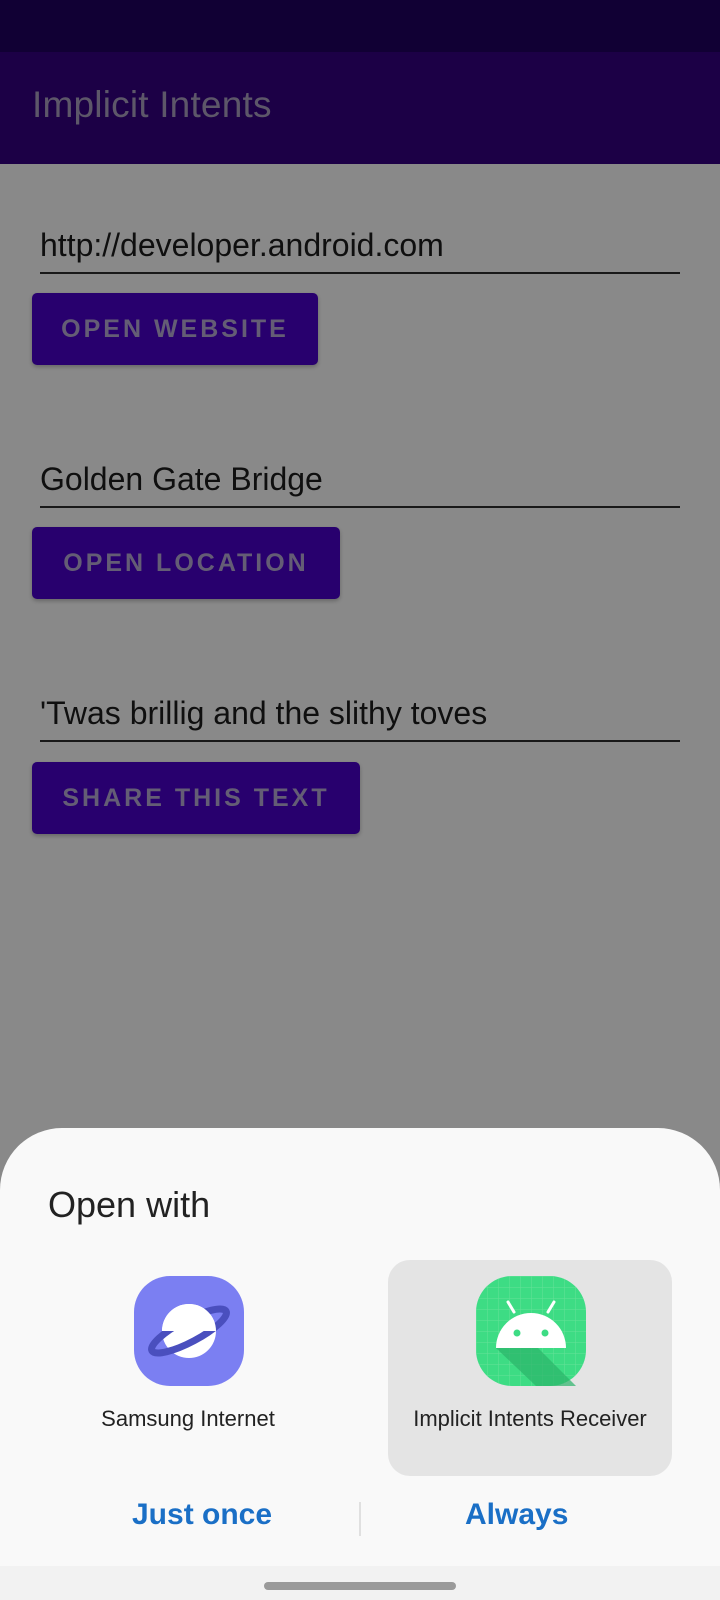 This screenshot has height=1600, width=720. What do you see at coordinates (202, 1515) in the screenshot?
I see `just-once-button: Just once` at bounding box center [202, 1515].